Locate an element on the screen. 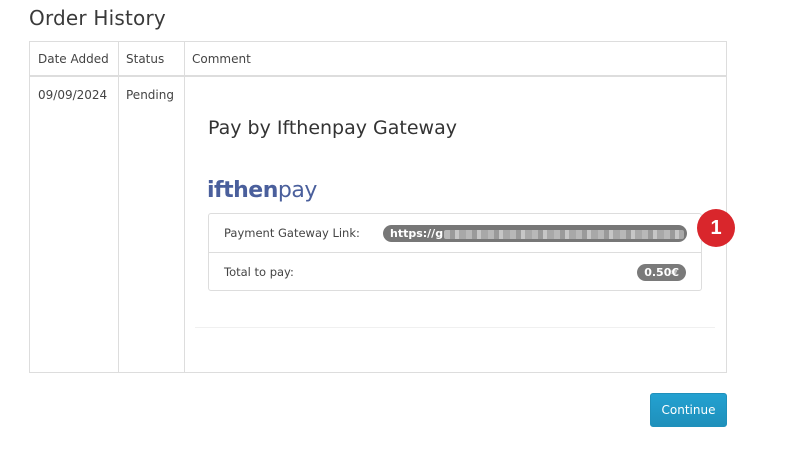 This screenshot has height=456, width=791. ifthenpay-logo: ifthenpay is located at coordinates (262, 193).